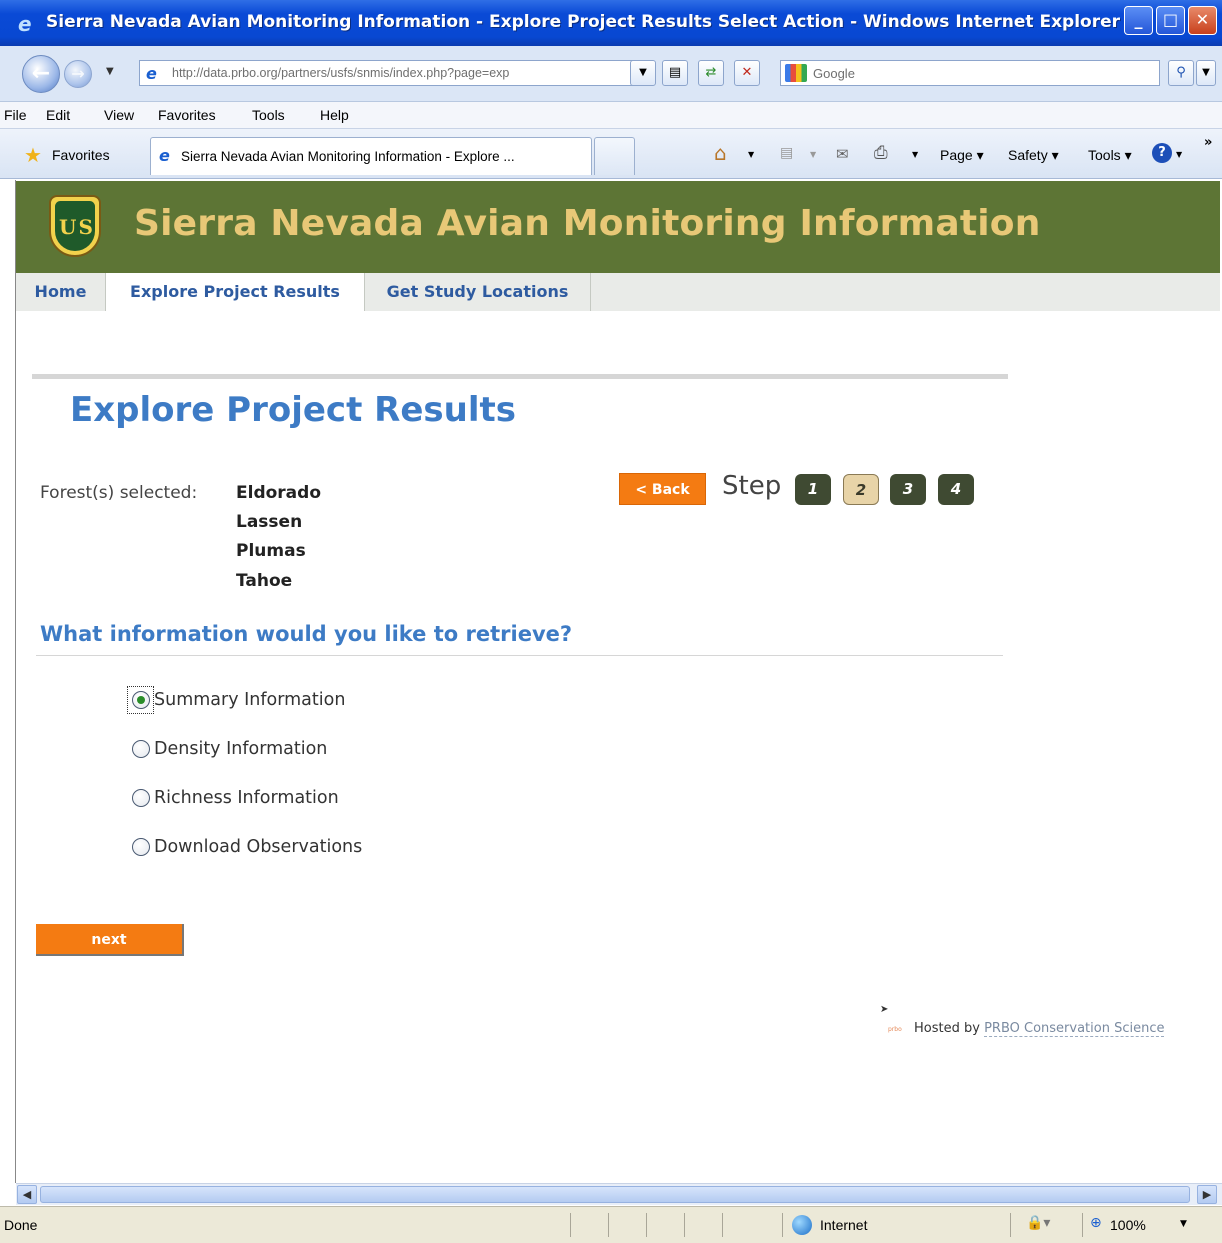  What do you see at coordinates (249, 700) in the screenshot?
I see `option-label: Summary Information` at bounding box center [249, 700].